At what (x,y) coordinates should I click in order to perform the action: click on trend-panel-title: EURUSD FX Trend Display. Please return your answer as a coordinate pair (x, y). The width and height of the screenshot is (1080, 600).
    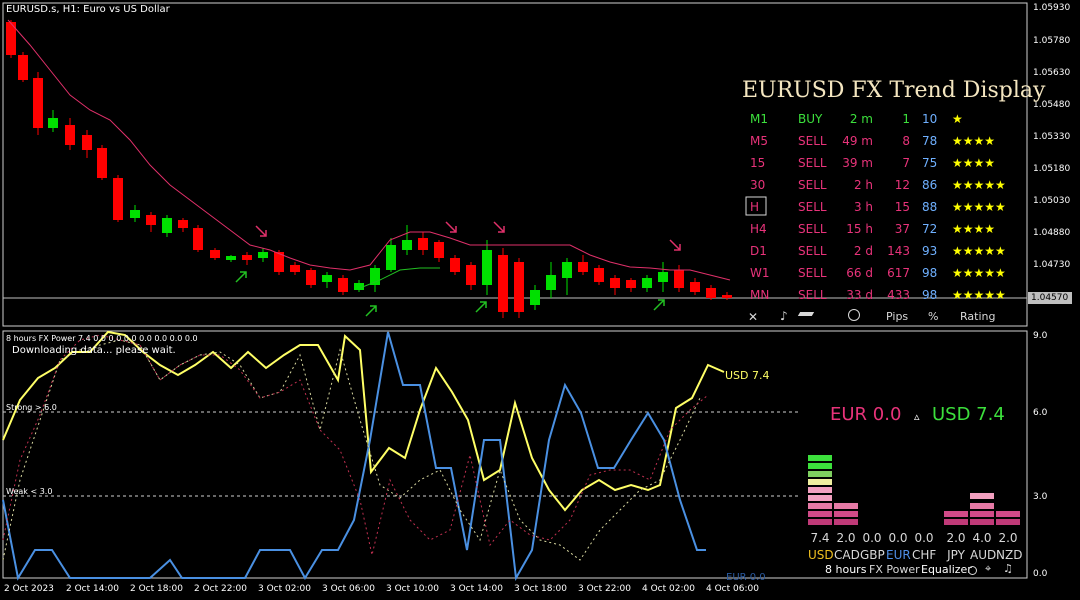
    Looking at the image, I should click on (894, 90).